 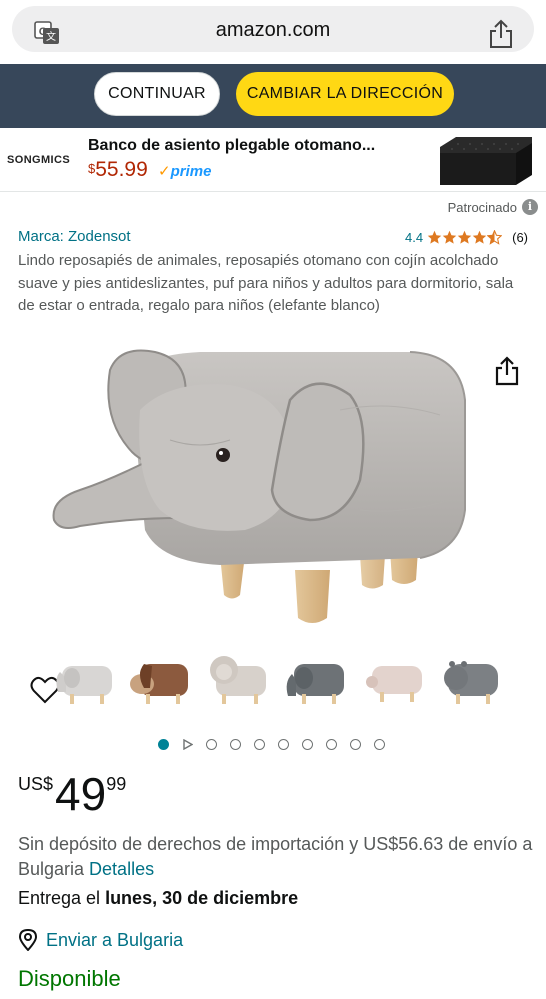 I want to click on rating-summary: 4.4 (6), so click(x=466, y=237).